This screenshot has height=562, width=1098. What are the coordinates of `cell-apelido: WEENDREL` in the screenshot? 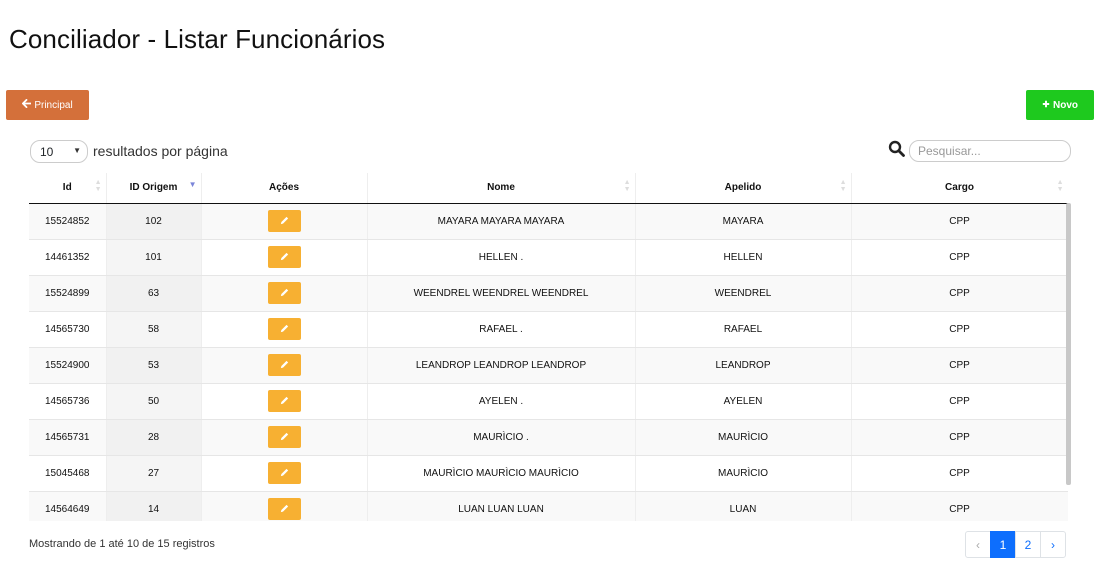 It's located at (743, 293).